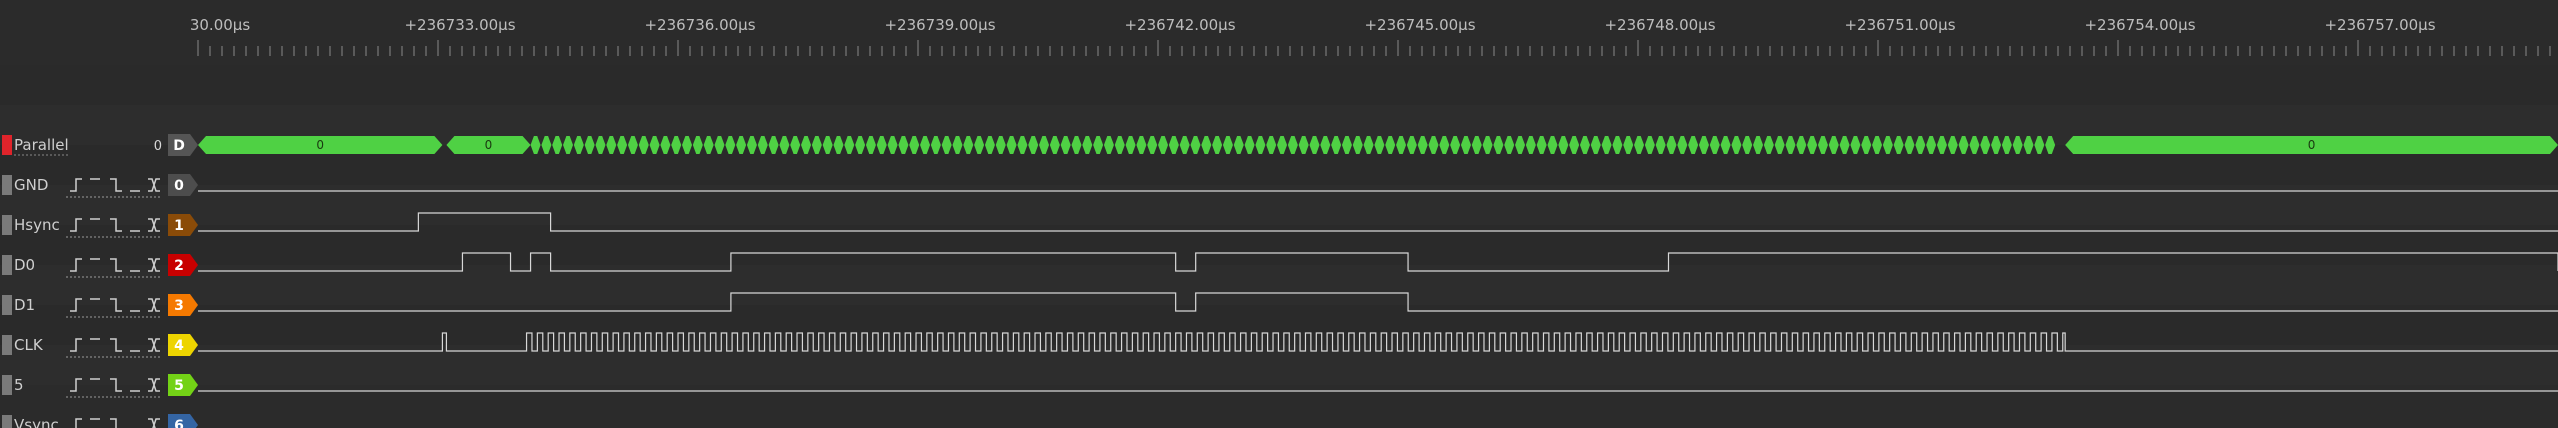 The height and width of the screenshot is (428, 2558). What do you see at coordinates (36, 422) in the screenshot?
I see `channel-name: Vsync` at bounding box center [36, 422].